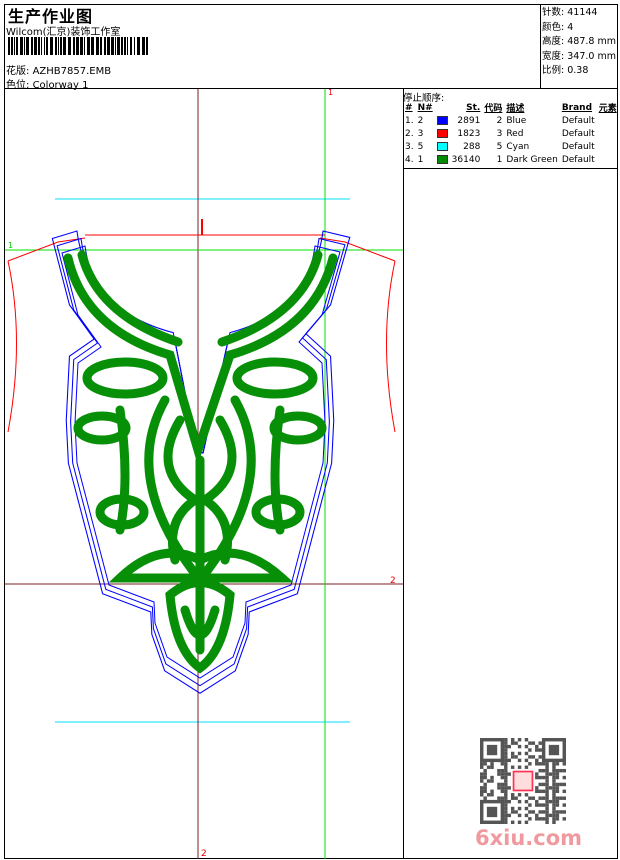 Image resolution: width=620 pixels, height=860 pixels. I want to click on row-brand: Default, so click(578, 120).